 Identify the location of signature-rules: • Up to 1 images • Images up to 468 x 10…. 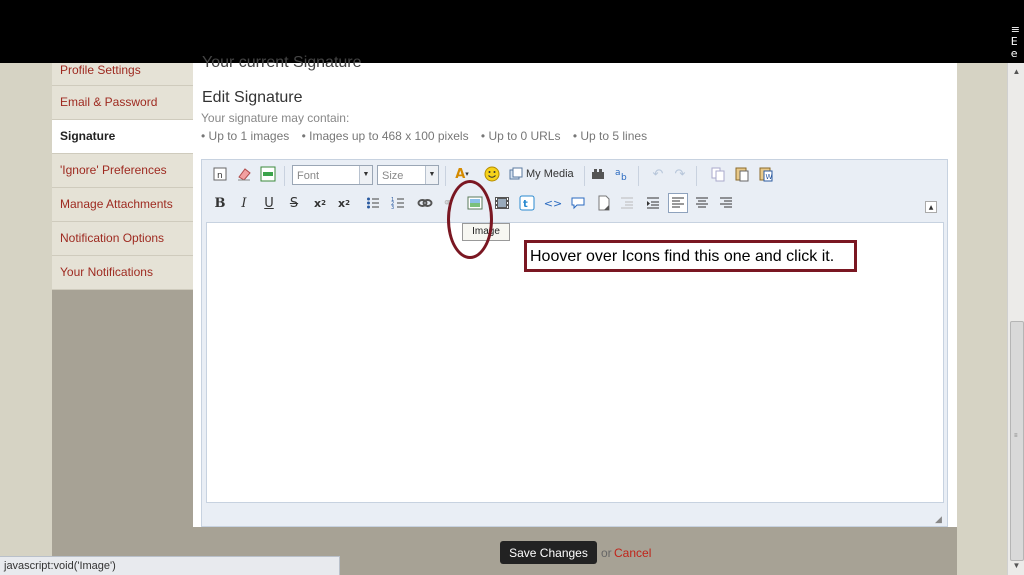
(428, 136).